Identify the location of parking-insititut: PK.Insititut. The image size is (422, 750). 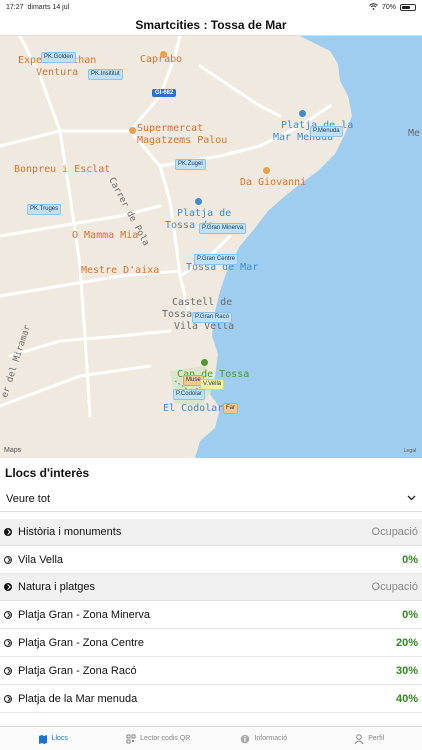
(105, 74).